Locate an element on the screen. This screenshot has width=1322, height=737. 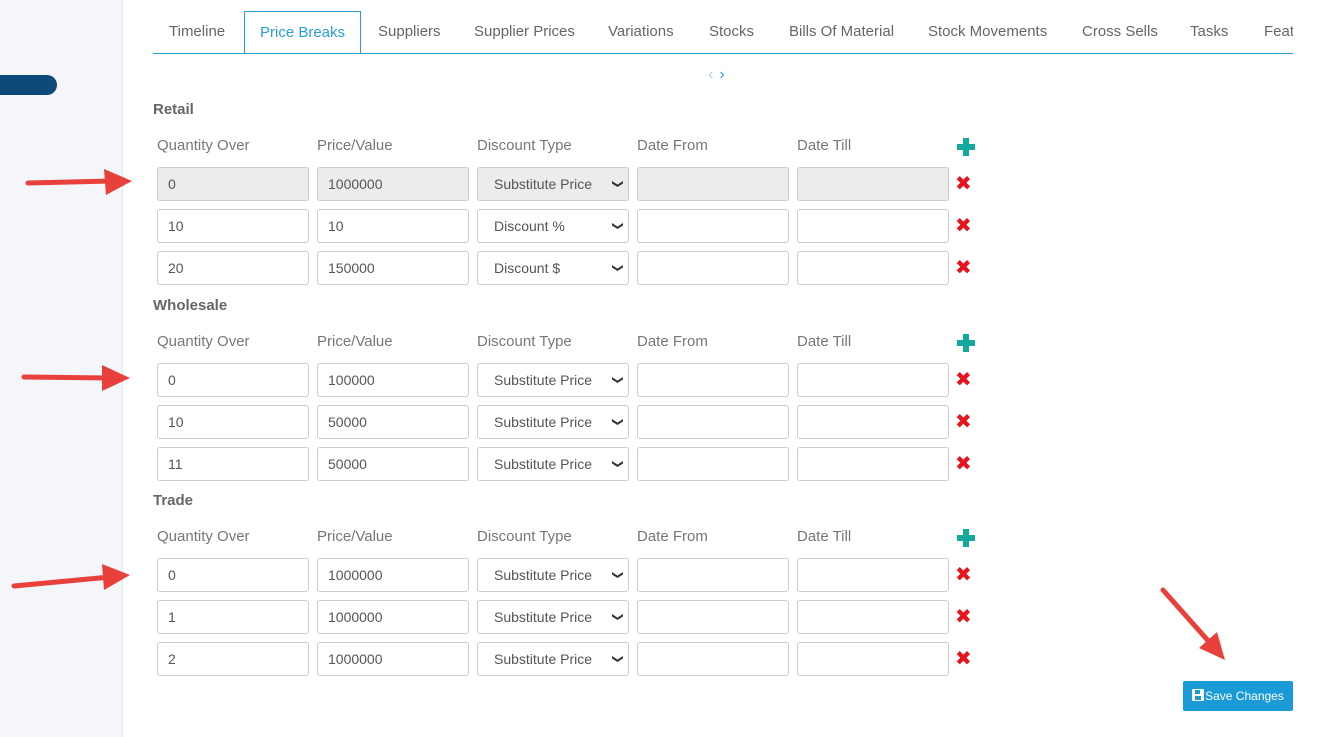
discount-type-select: Discount $ ❯ is located at coordinates (553, 268).